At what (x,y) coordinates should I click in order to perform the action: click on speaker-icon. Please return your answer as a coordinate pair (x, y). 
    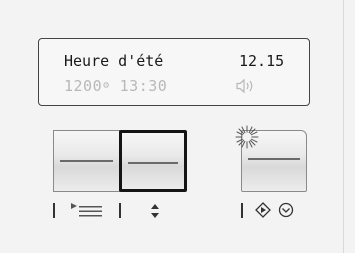
    Looking at the image, I should click on (244, 86).